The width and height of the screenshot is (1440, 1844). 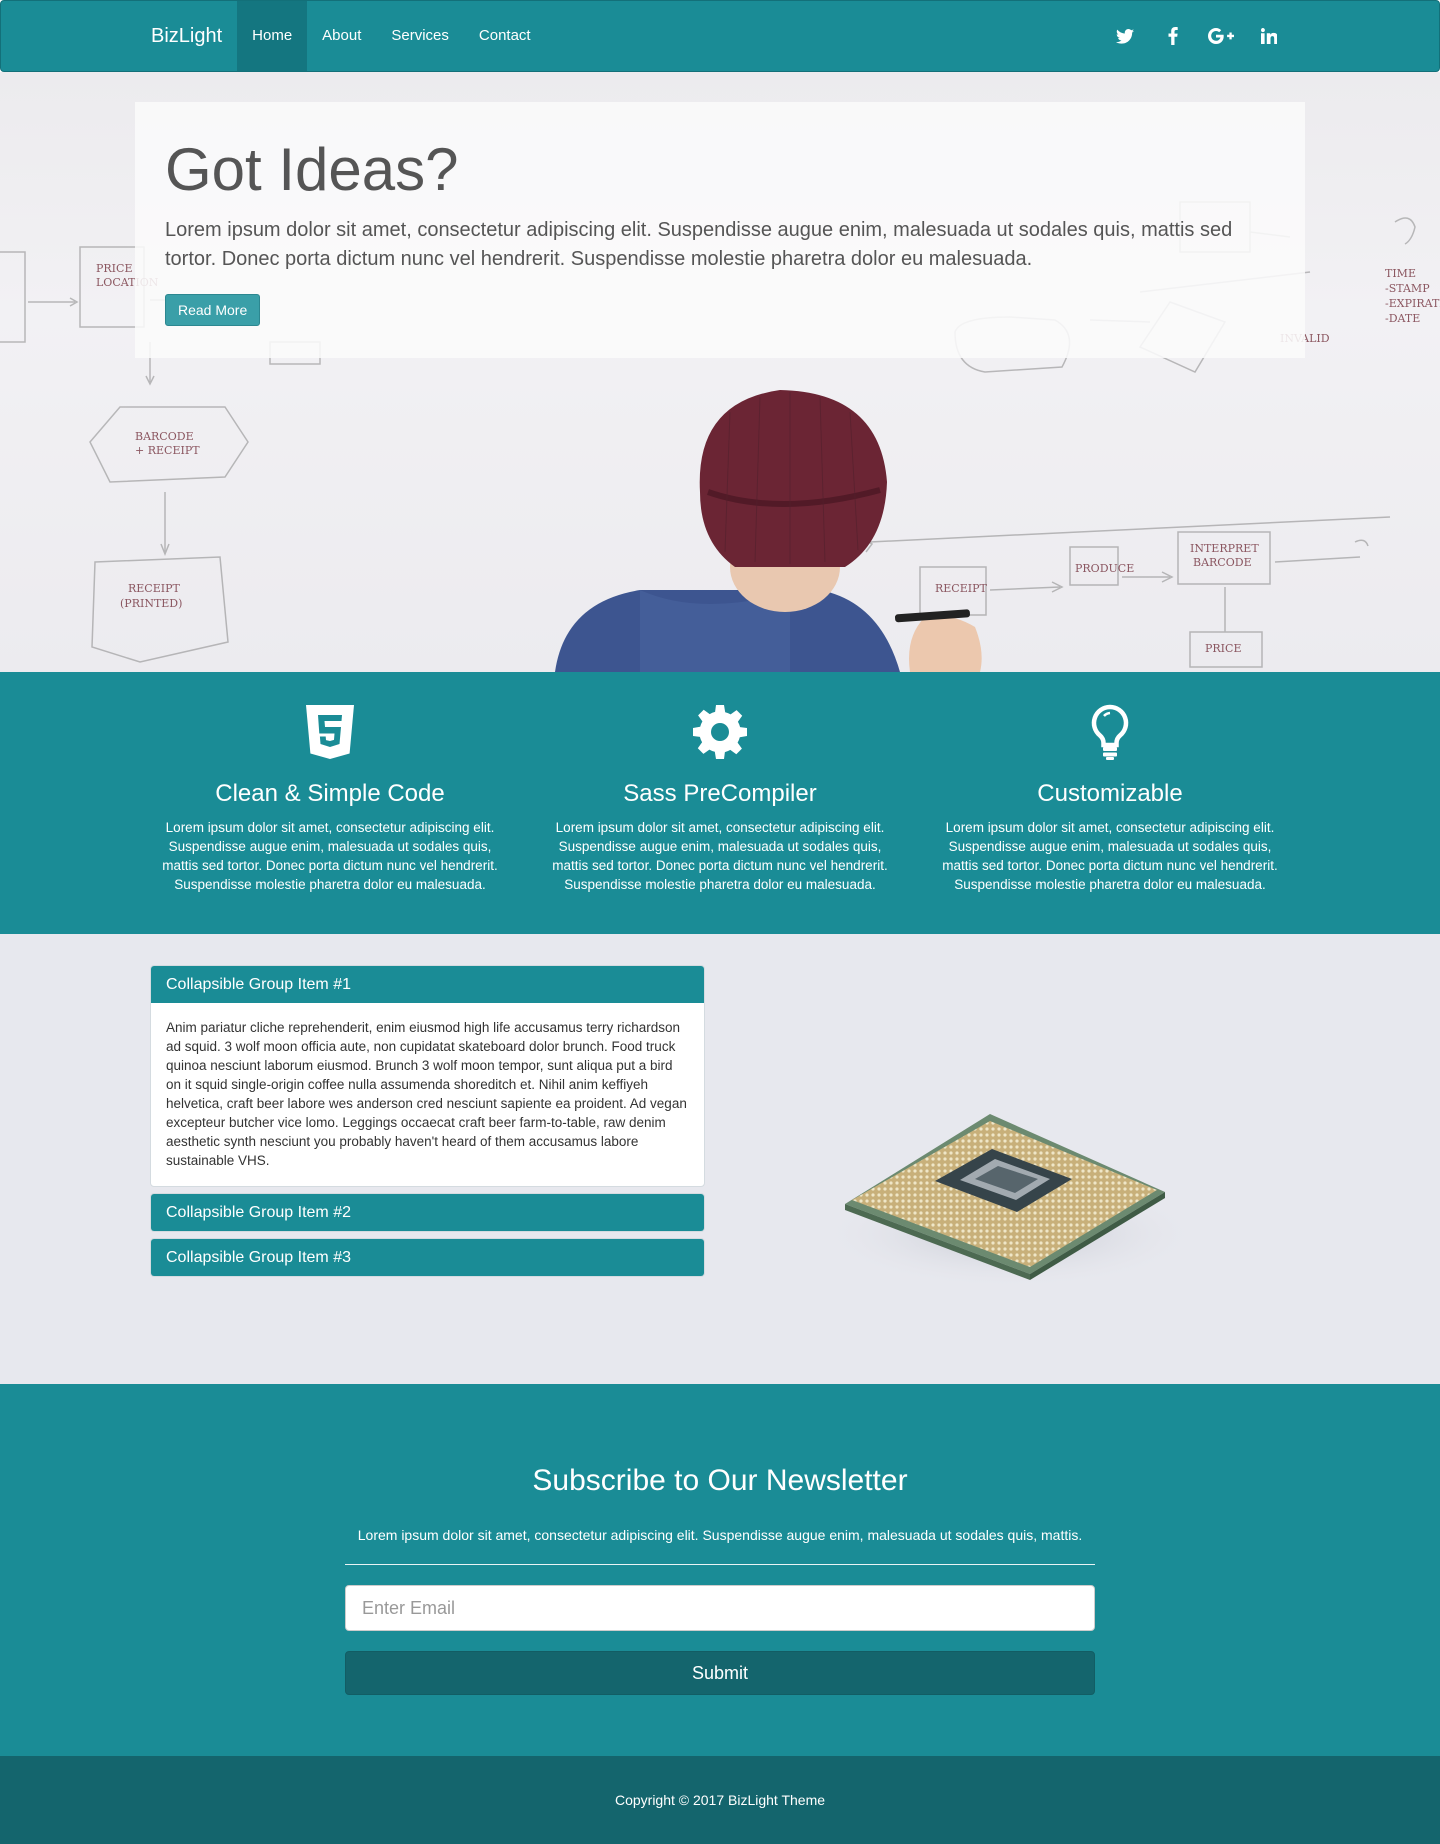 I want to click on person-illustration, so click(x=768, y=531).